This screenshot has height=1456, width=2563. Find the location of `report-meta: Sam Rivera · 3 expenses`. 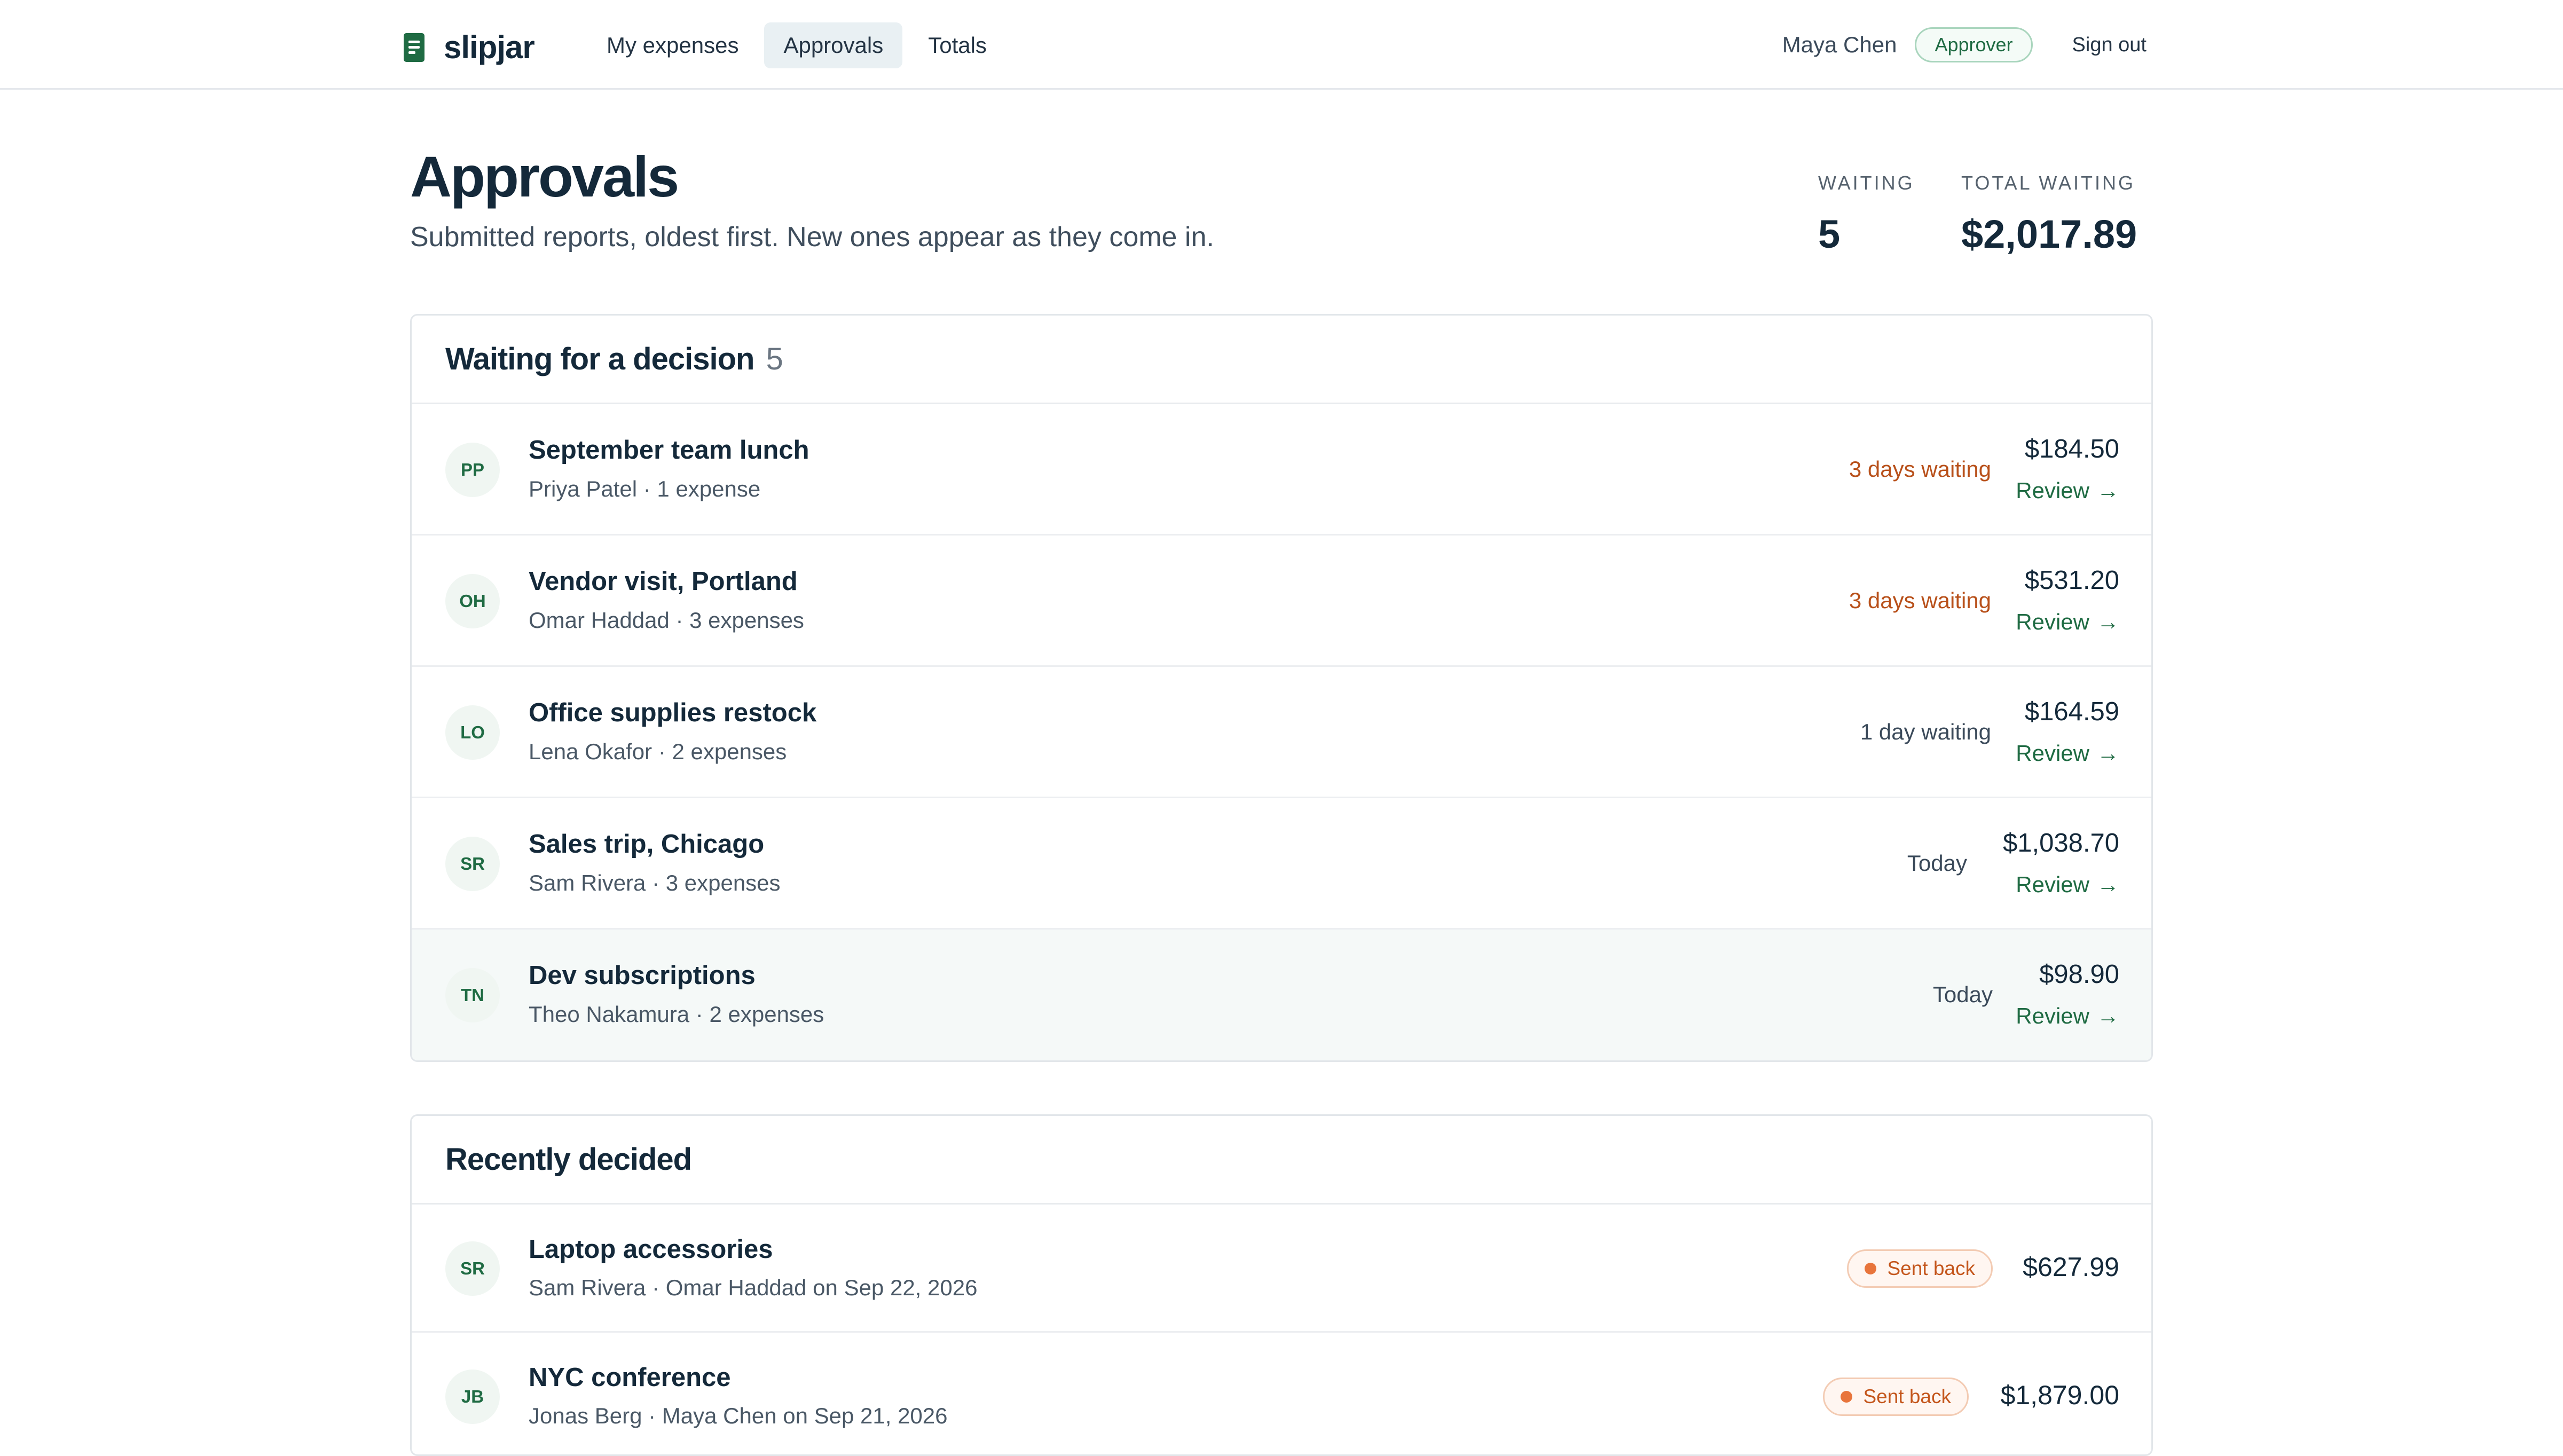

report-meta: Sam Rivera · 3 expenses is located at coordinates (655, 882).